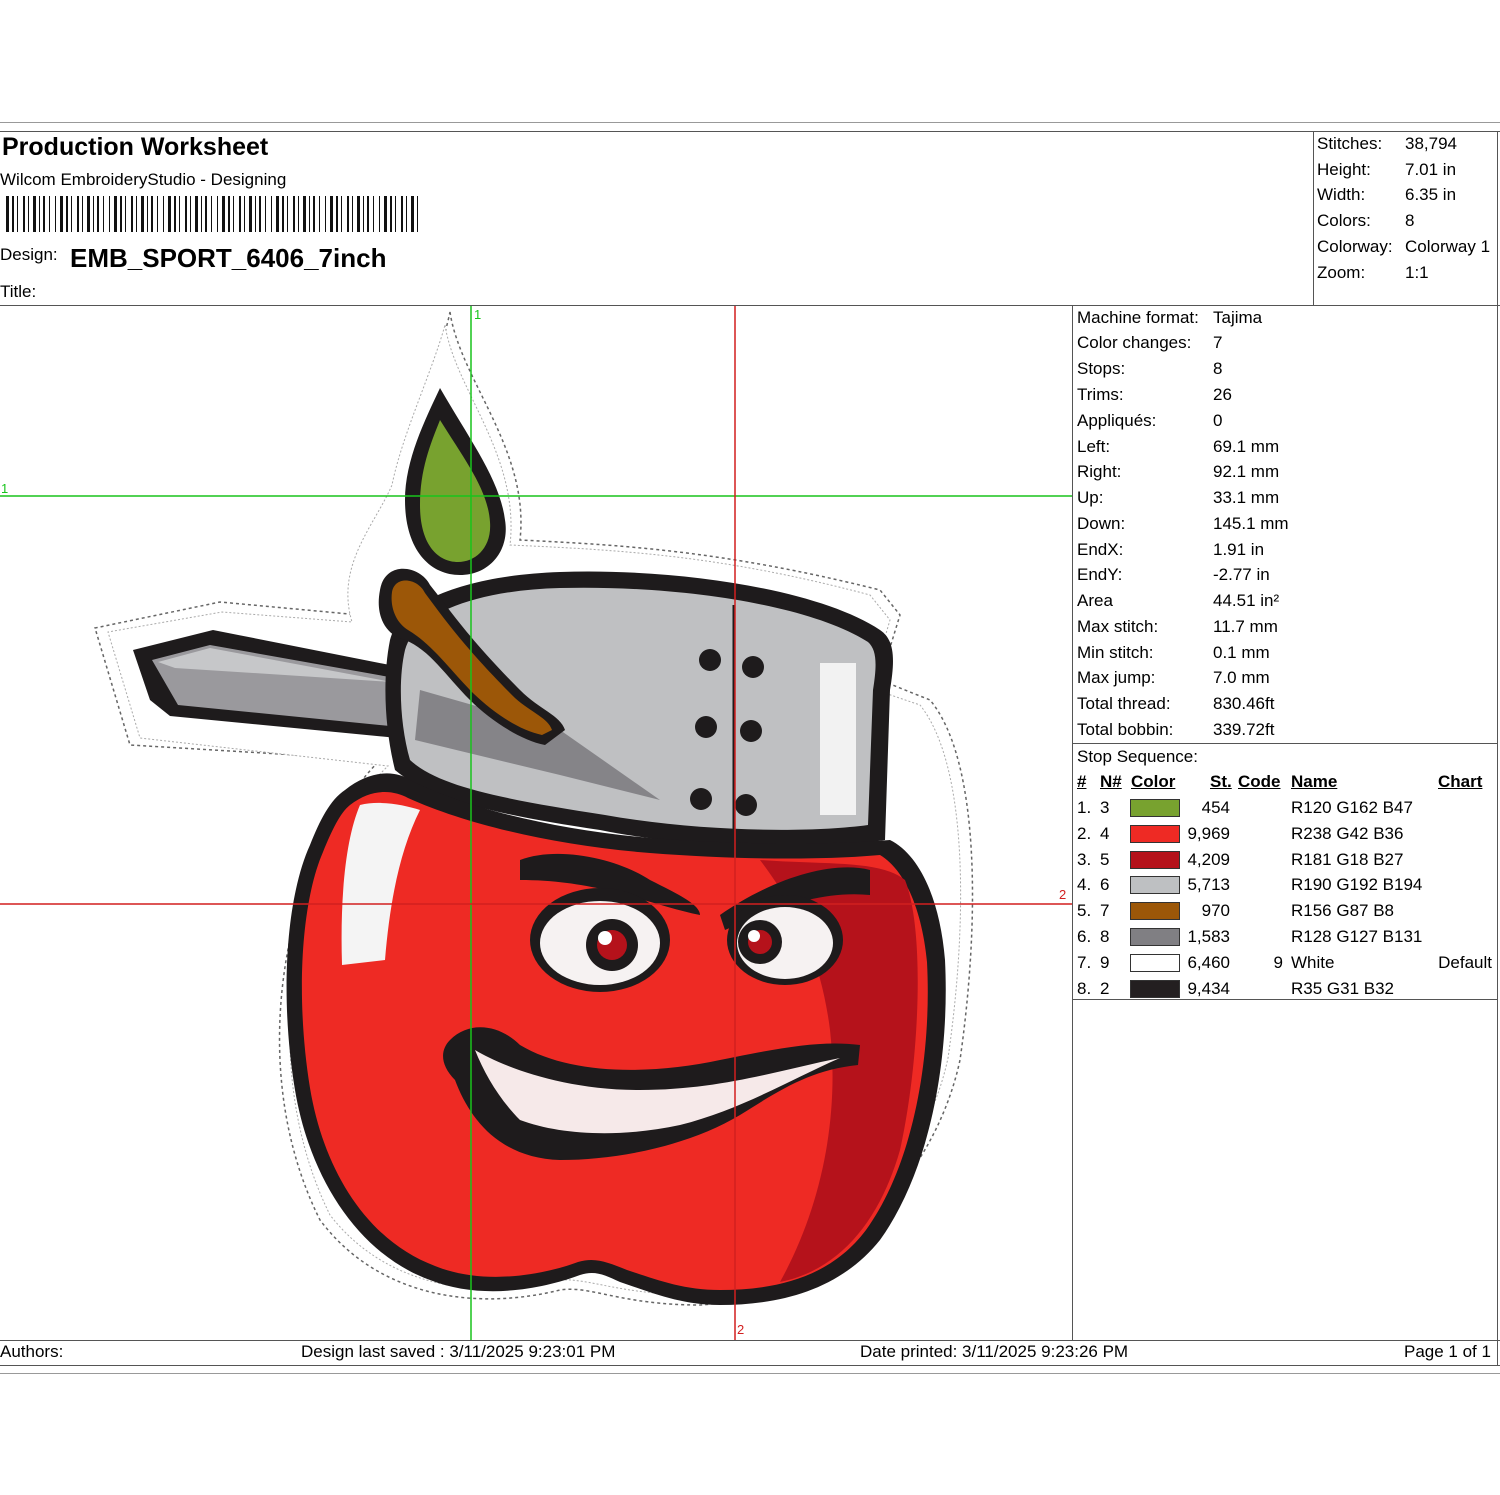 The height and width of the screenshot is (1495, 1500). Describe the element at coordinates (1239, 549) in the screenshot. I see `machine-value: 1.91 in` at that location.